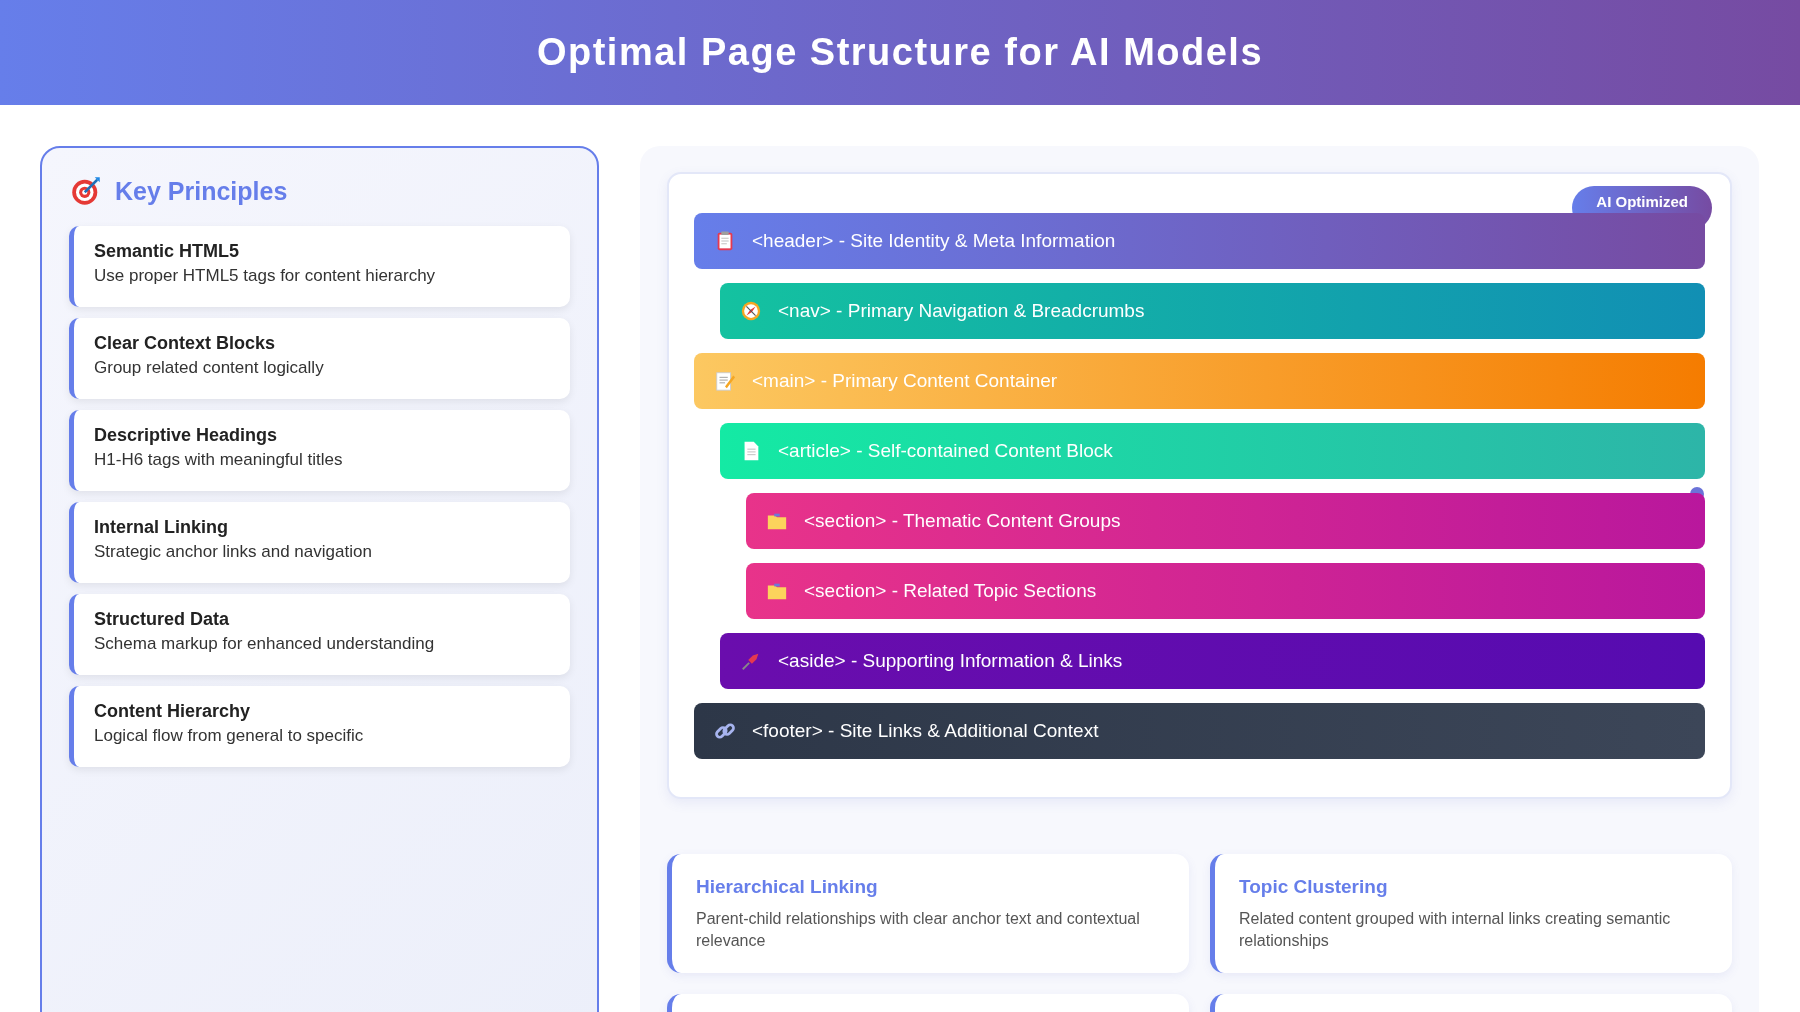 The height and width of the screenshot is (1012, 1800). Describe the element at coordinates (725, 731) in the screenshot. I see `link-icon` at that location.